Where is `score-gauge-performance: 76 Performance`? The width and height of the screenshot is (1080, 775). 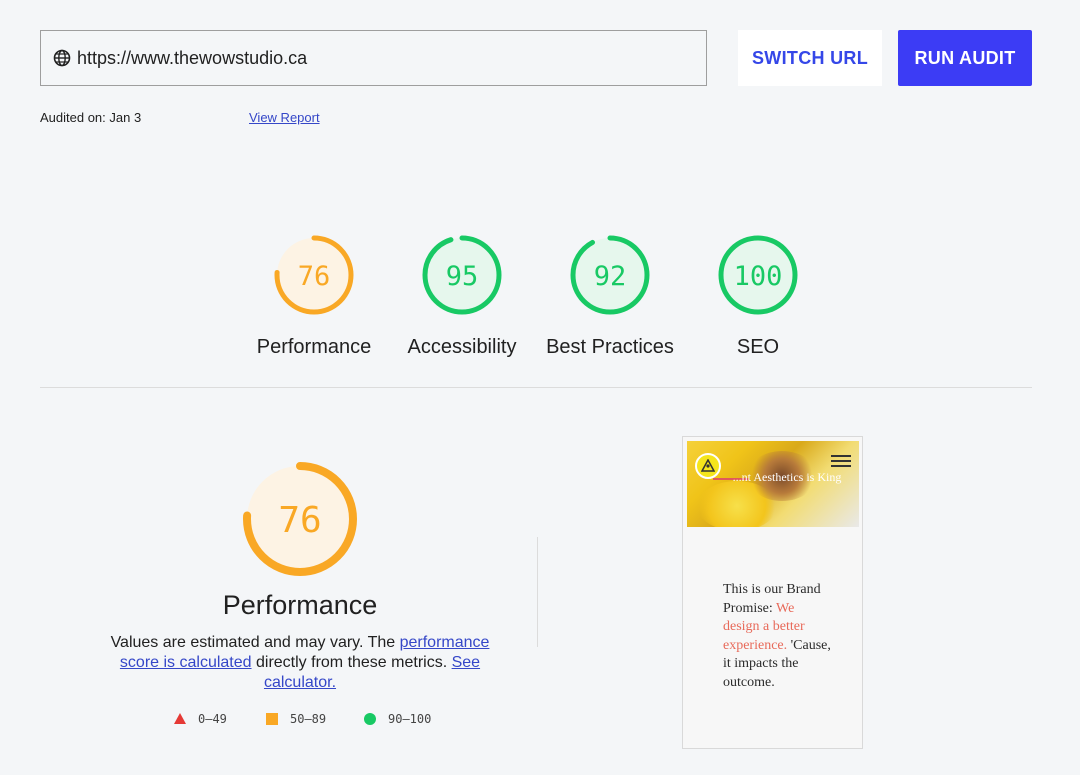
score-gauge-performance: 76 Performance is located at coordinates (314, 296).